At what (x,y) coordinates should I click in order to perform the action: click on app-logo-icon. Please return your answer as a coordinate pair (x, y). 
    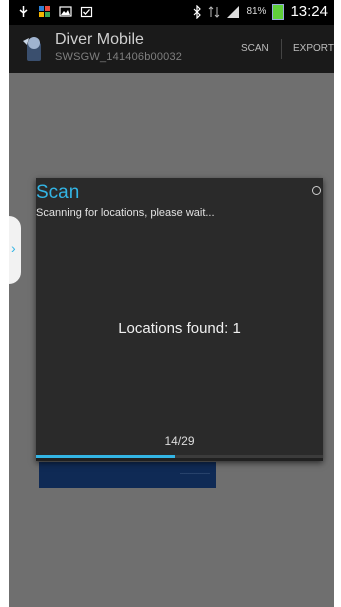
    Looking at the image, I should click on (32, 49).